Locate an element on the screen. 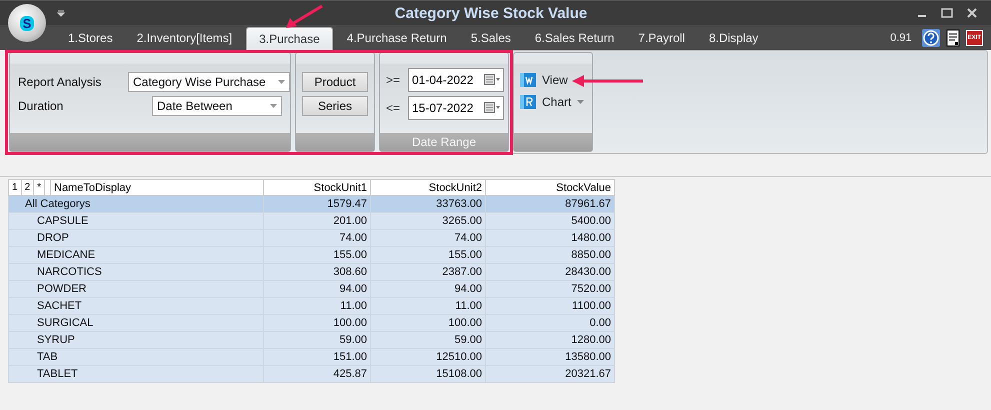  field-label: Duration is located at coordinates (41, 106).